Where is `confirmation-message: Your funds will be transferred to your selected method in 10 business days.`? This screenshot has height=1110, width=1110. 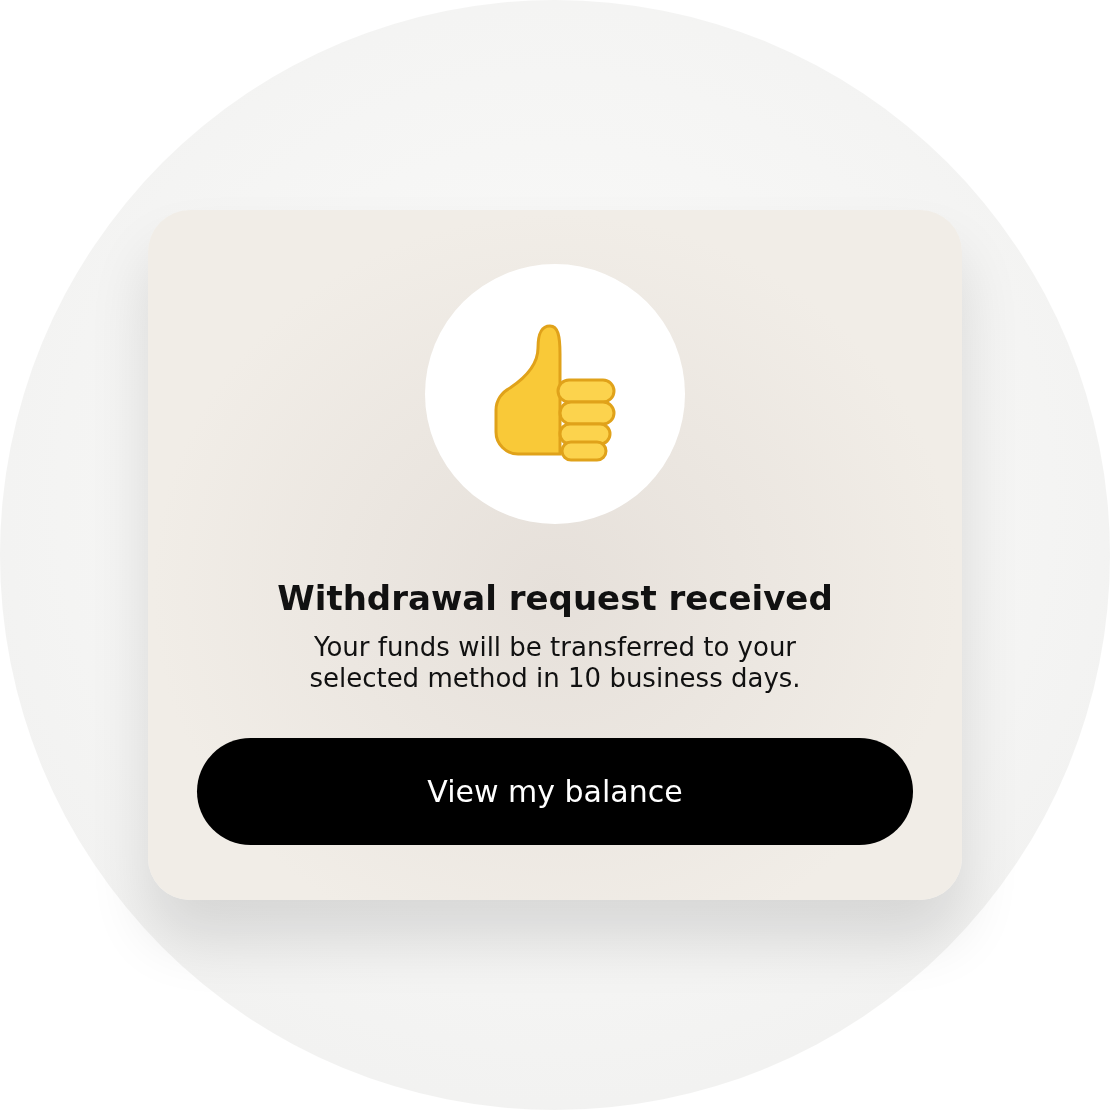 confirmation-message: Your funds will be transferred to your selected method in 10 business days. is located at coordinates (555, 663).